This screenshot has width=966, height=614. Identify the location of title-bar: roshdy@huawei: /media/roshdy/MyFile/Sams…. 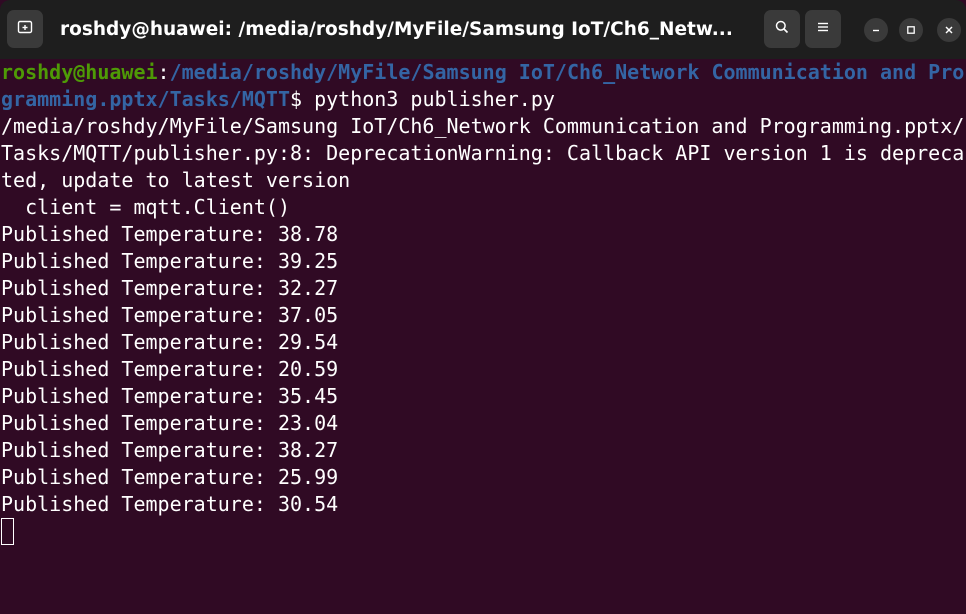
(483, 29).